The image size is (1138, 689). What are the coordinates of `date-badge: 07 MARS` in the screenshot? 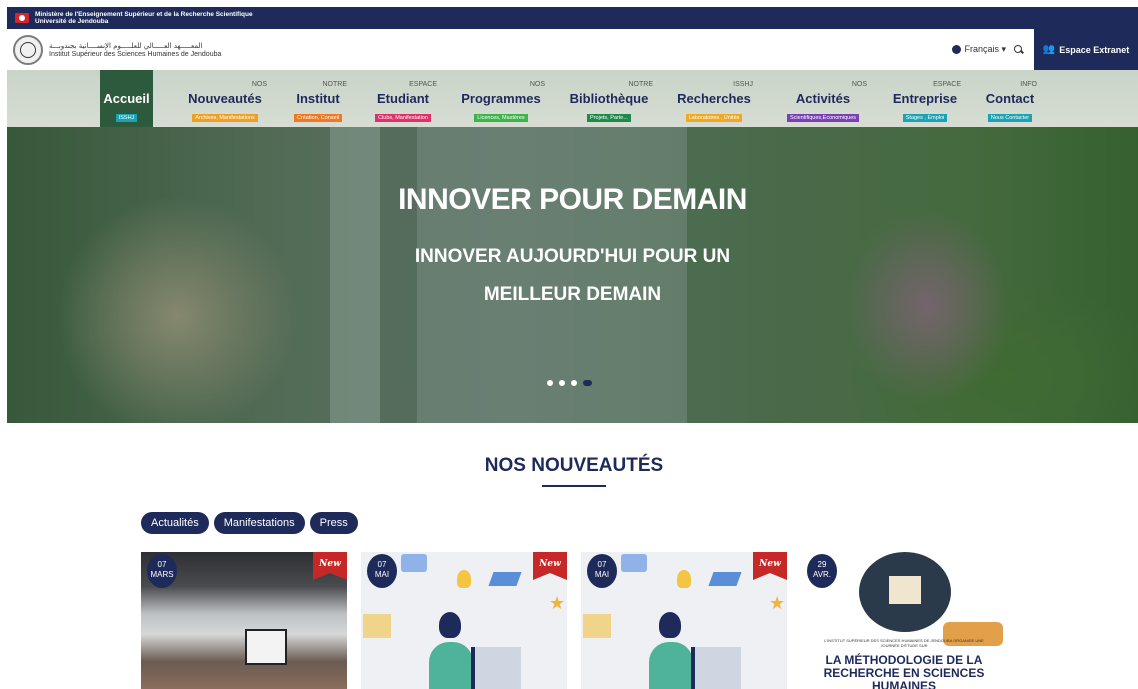 It's located at (162, 571).